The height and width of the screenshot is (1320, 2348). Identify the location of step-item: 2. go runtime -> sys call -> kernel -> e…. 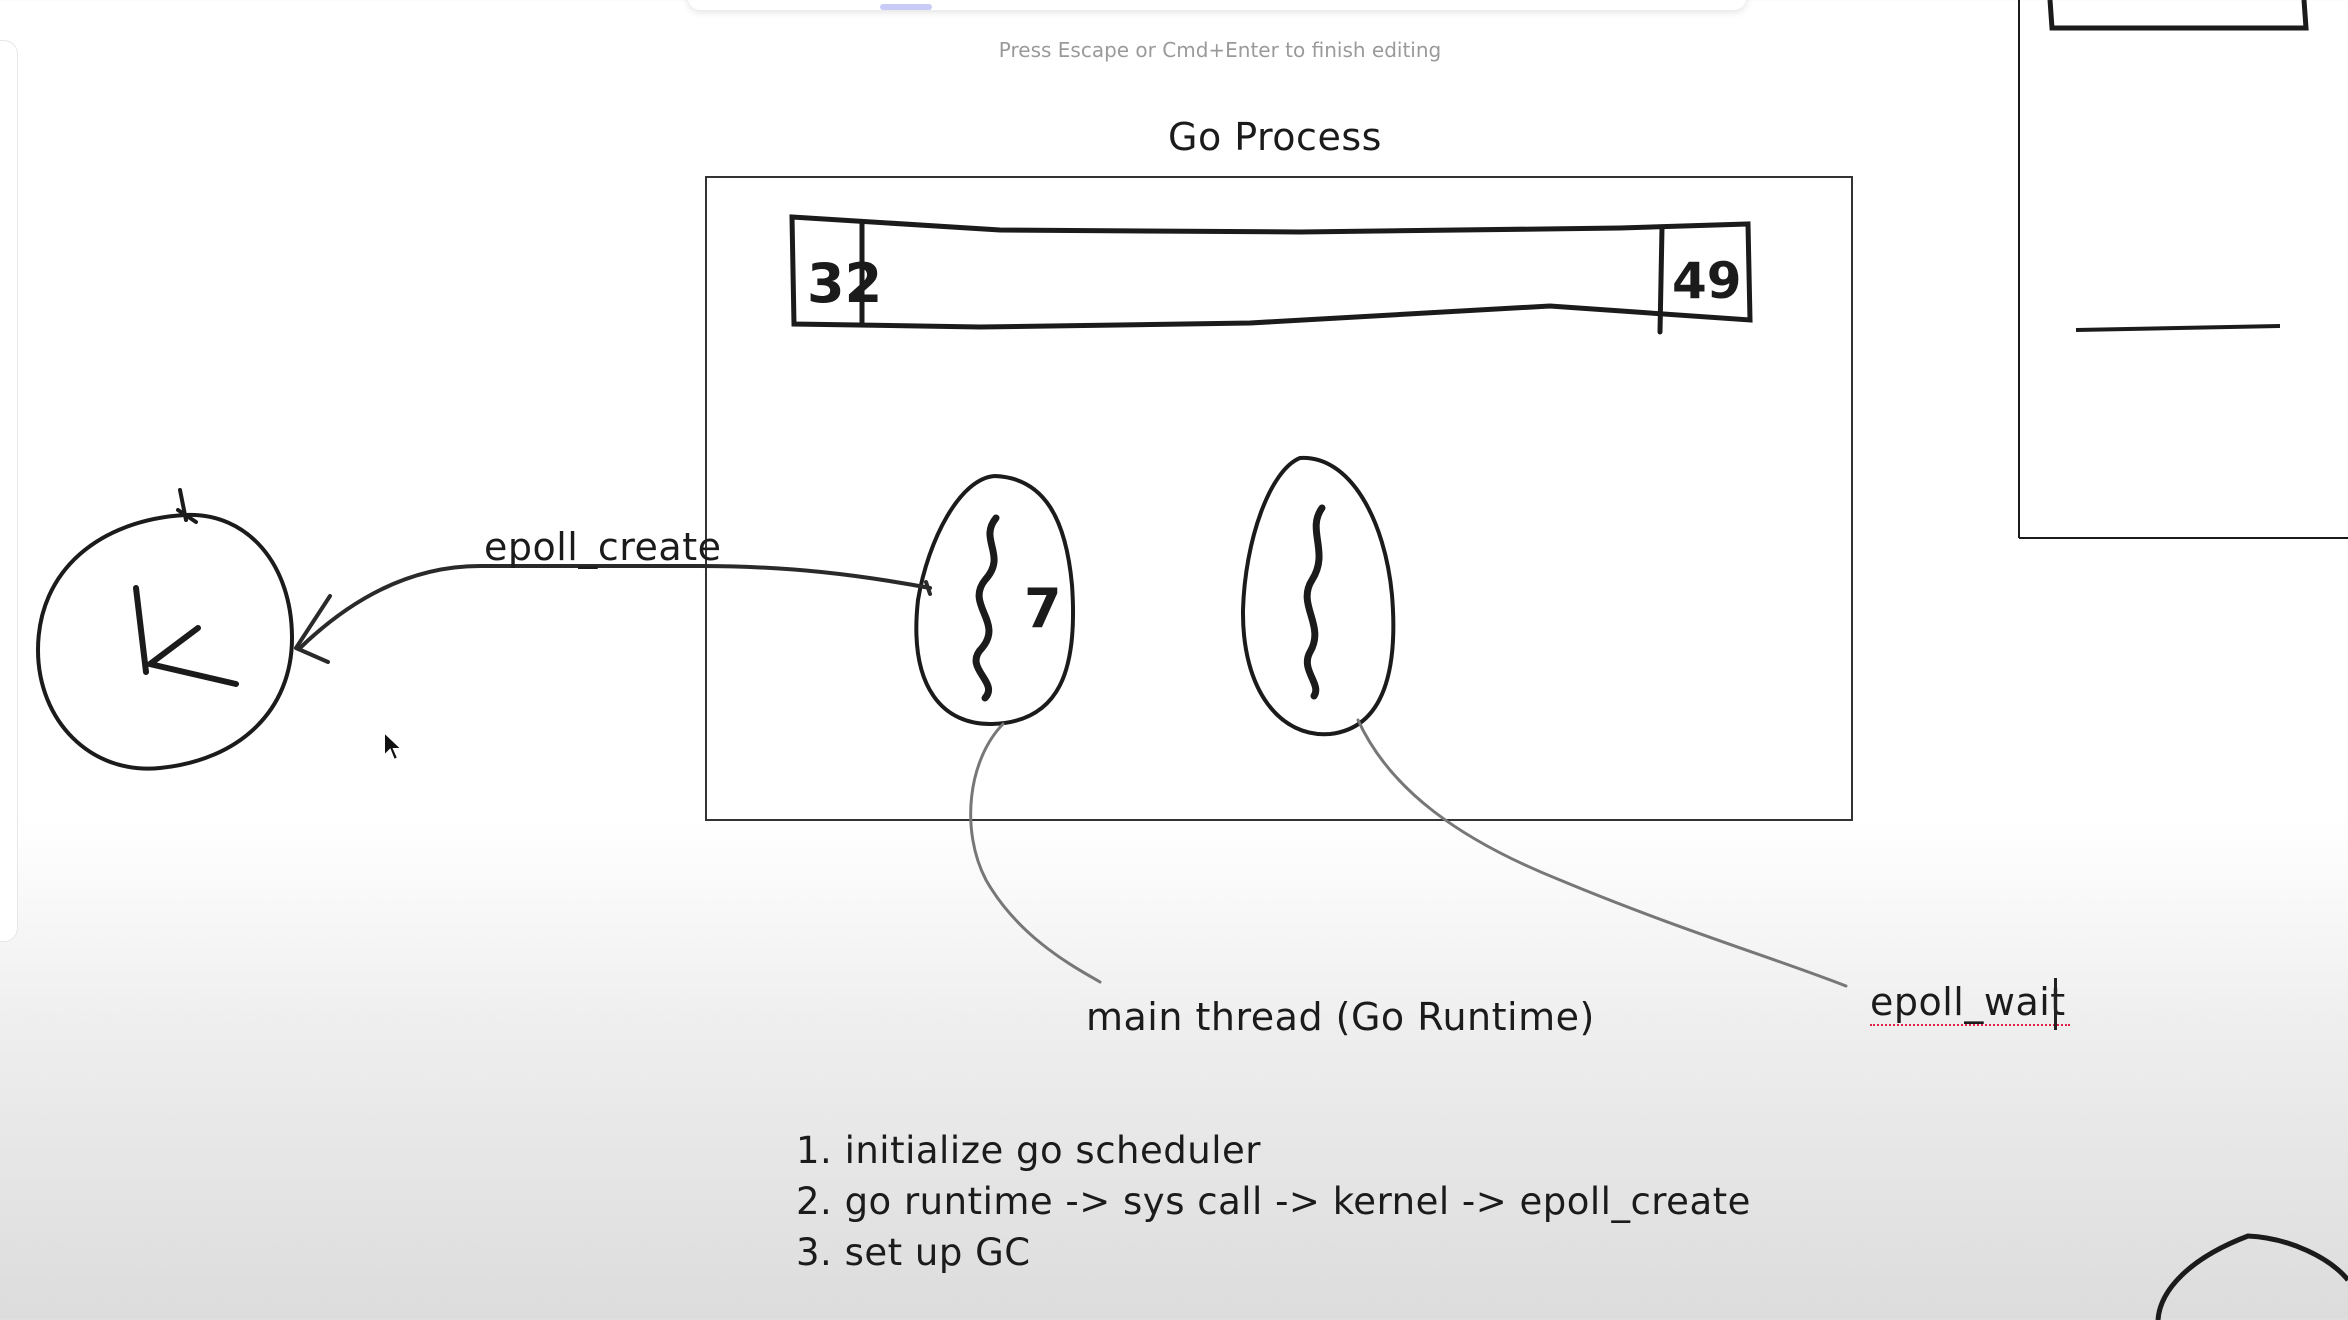
(1273, 1201).